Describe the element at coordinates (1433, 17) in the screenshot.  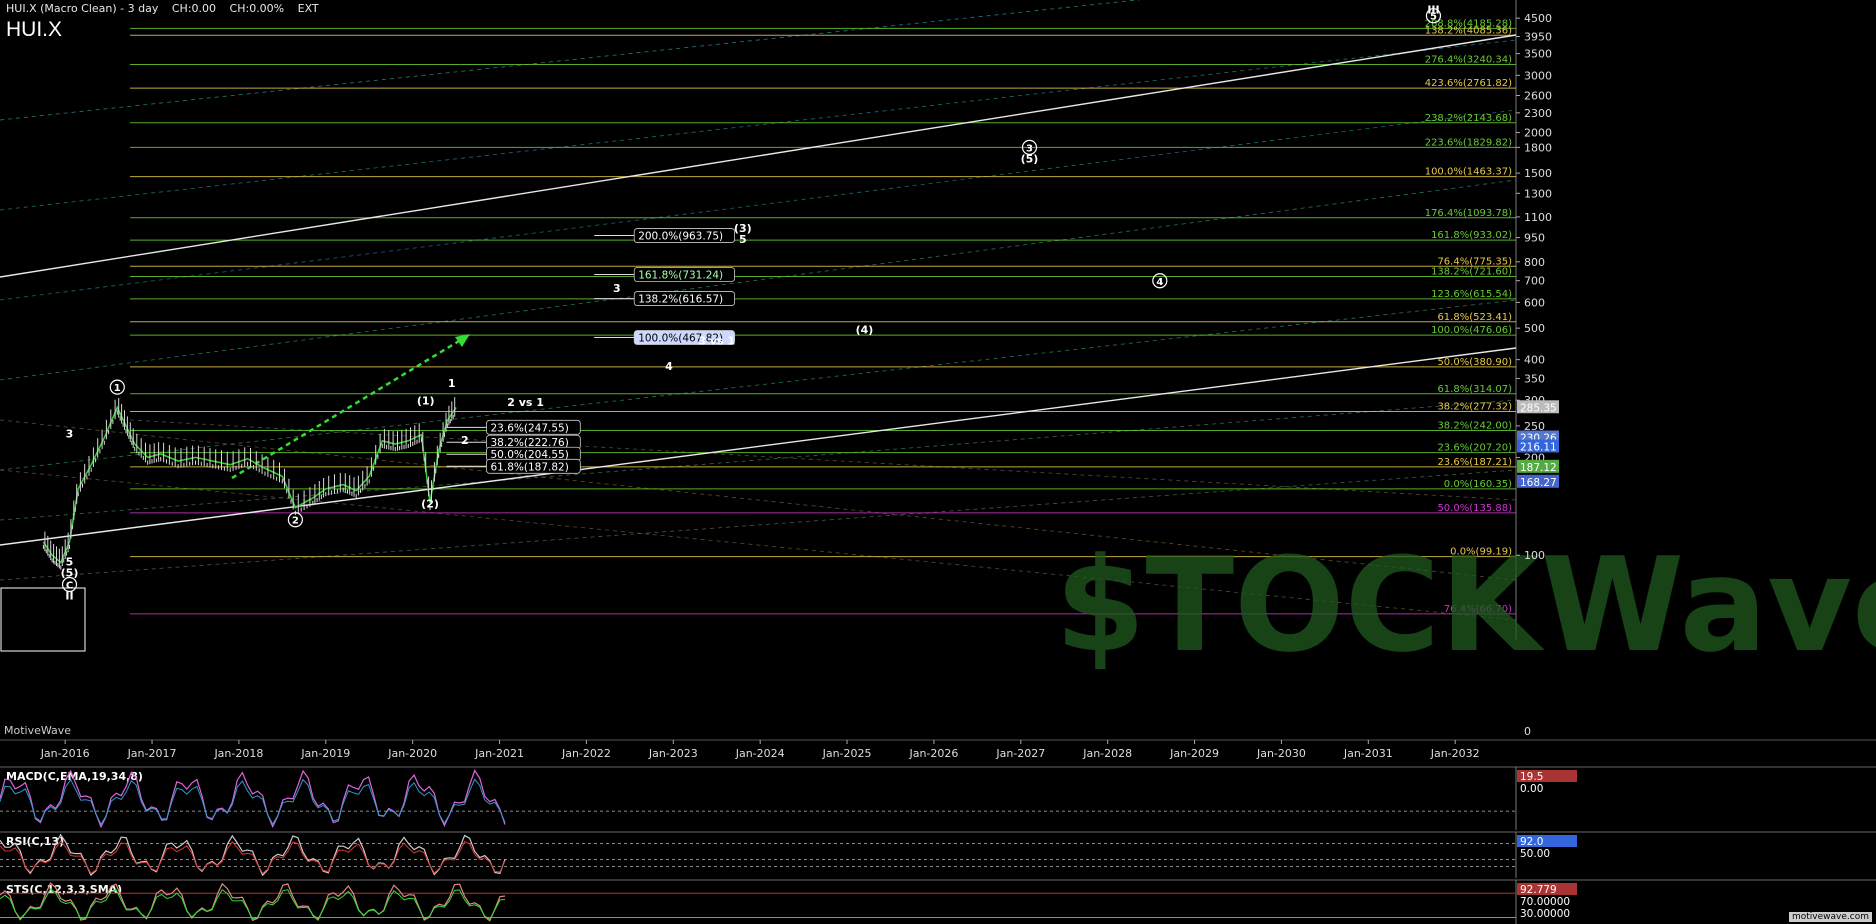
I see `wave-label-1: 5` at that location.